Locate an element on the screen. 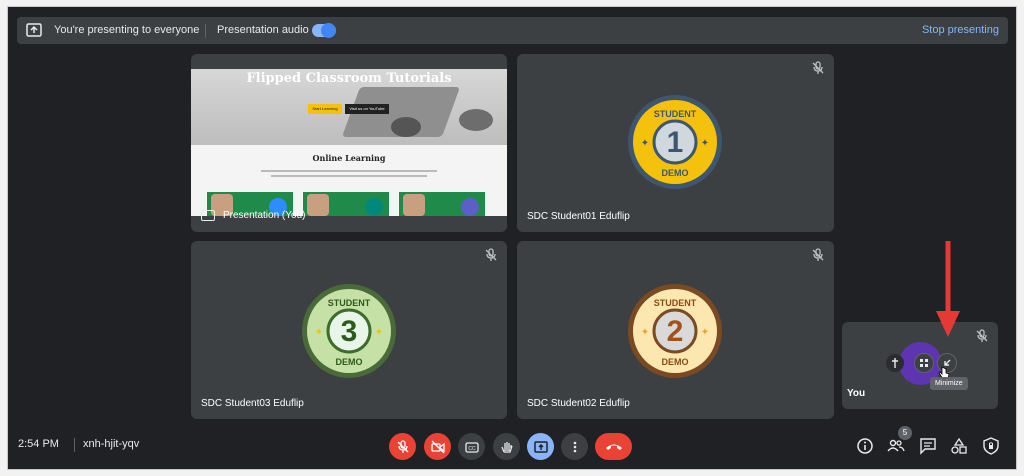 Image resolution: width=1024 pixels, height=476 pixels. banner-divider is located at coordinates (205, 31).